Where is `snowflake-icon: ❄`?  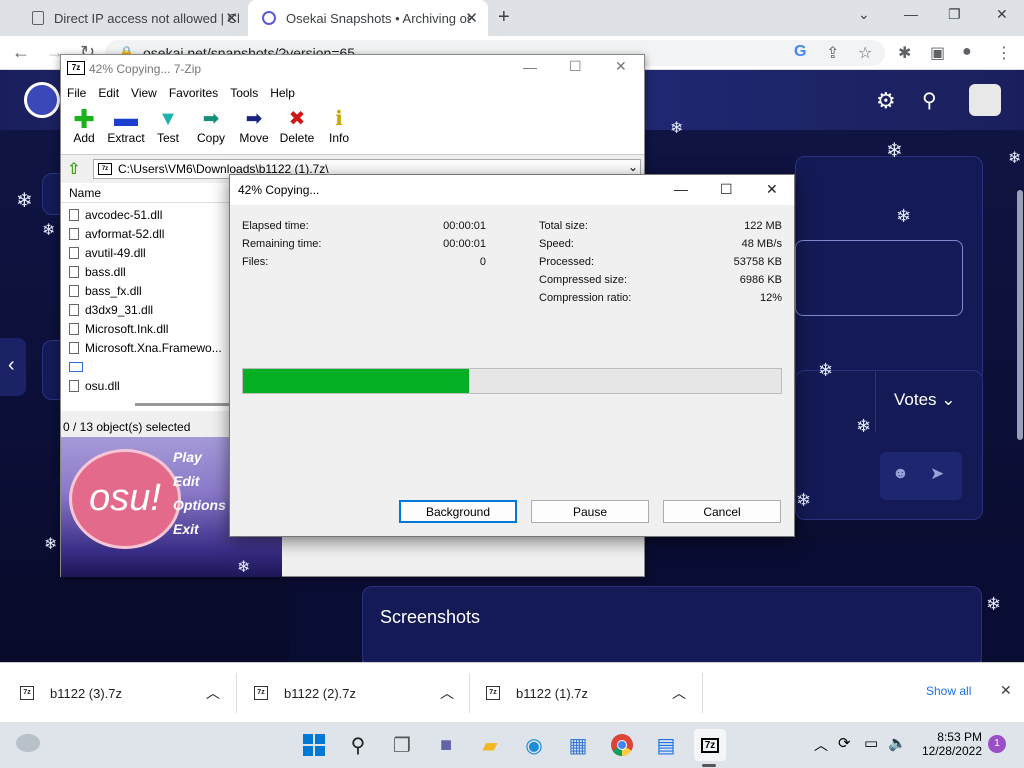
snowflake-icon: ❄ is located at coordinates (904, 216).